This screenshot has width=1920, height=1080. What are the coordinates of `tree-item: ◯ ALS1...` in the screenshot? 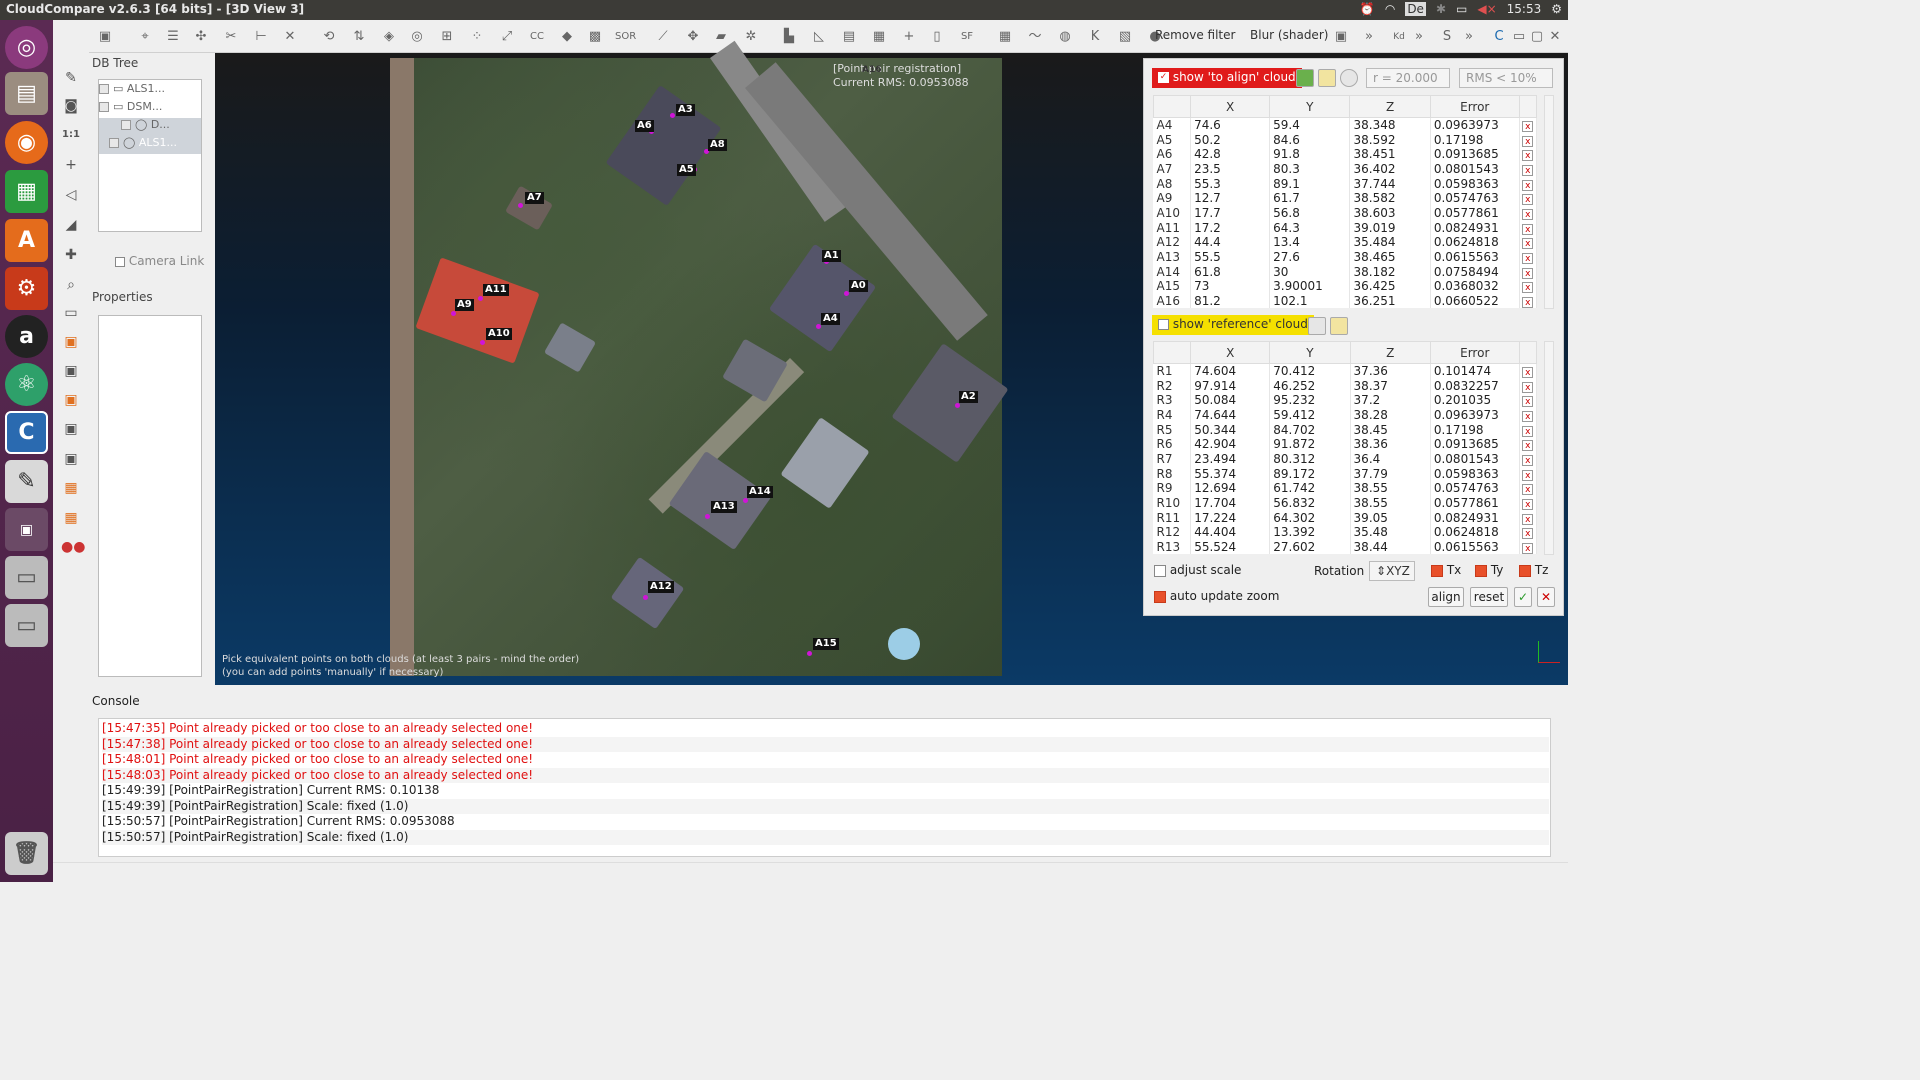 It's located at (150, 145).